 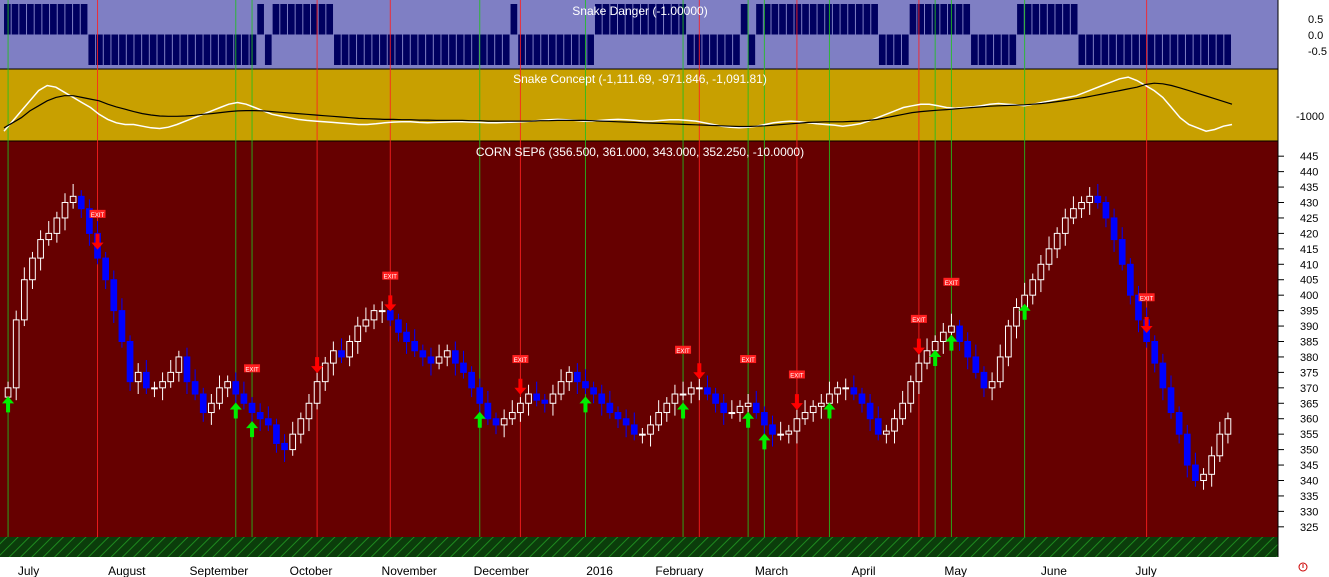 What do you see at coordinates (409, 570) in the screenshot?
I see `month-label: November` at bounding box center [409, 570].